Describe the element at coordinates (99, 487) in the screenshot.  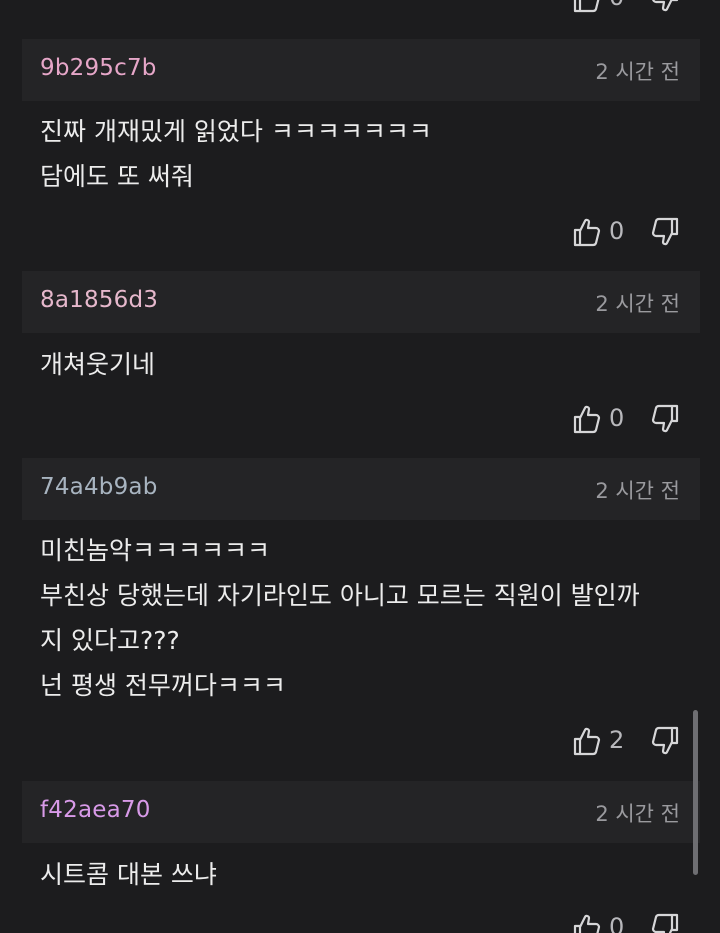
I see `comment-author: 74a4b9ab` at that location.